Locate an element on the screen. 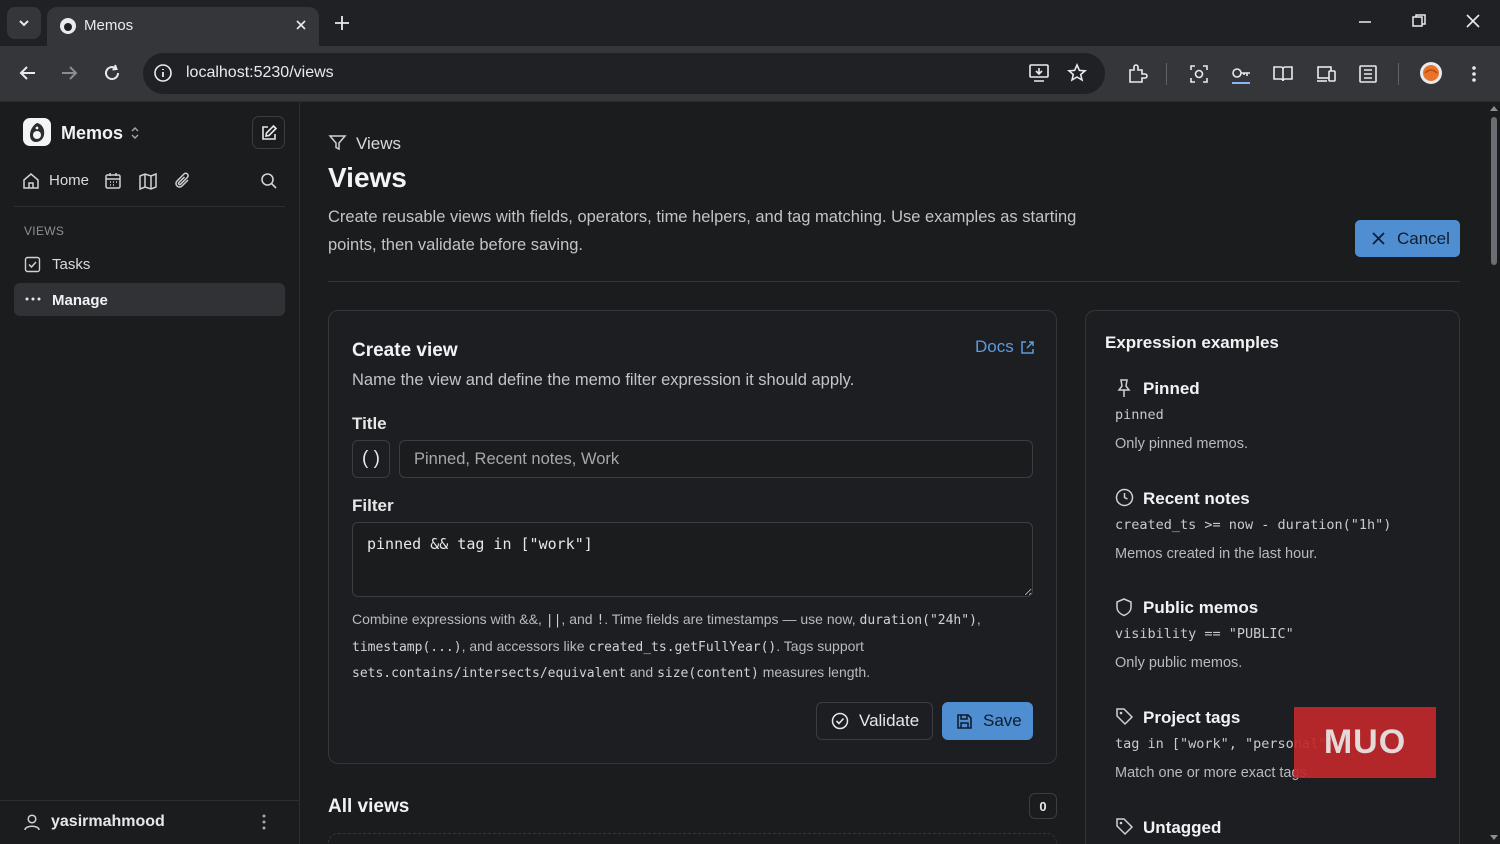  views-count-badge: 0 is located at coordinates (1043, 806).